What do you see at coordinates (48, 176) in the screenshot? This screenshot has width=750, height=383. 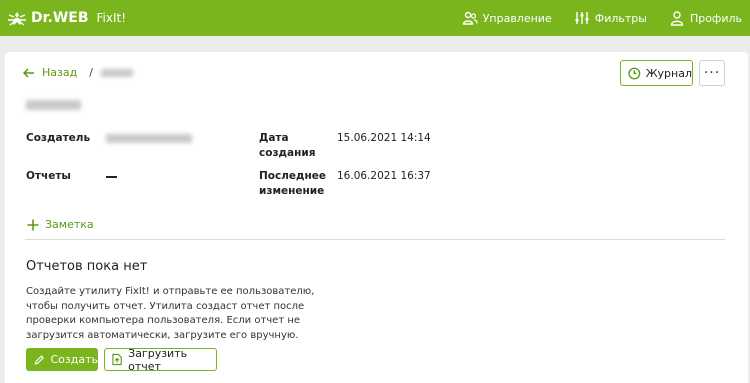 I see `reports-label: Отчеты` at bounding box center [48, 176].